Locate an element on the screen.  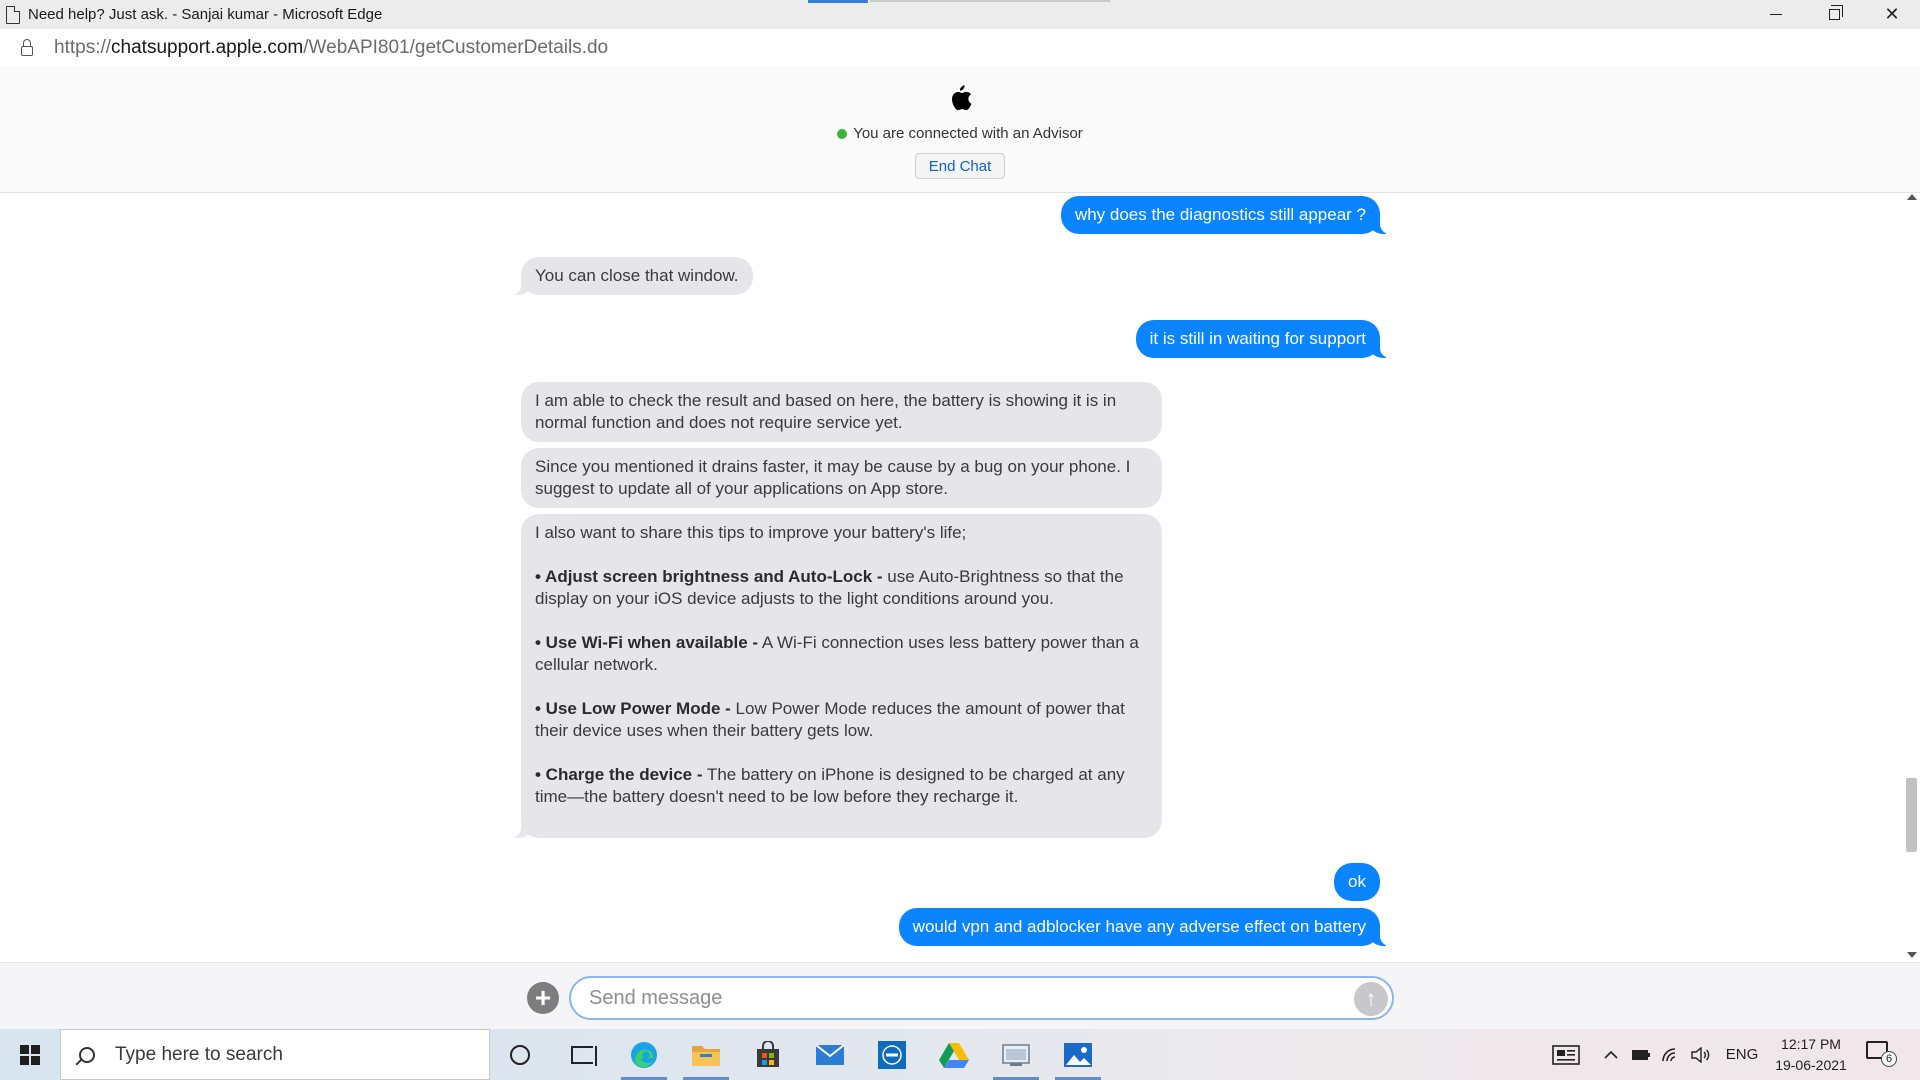
taskbar-dell is located at coordinates (892, 1054).